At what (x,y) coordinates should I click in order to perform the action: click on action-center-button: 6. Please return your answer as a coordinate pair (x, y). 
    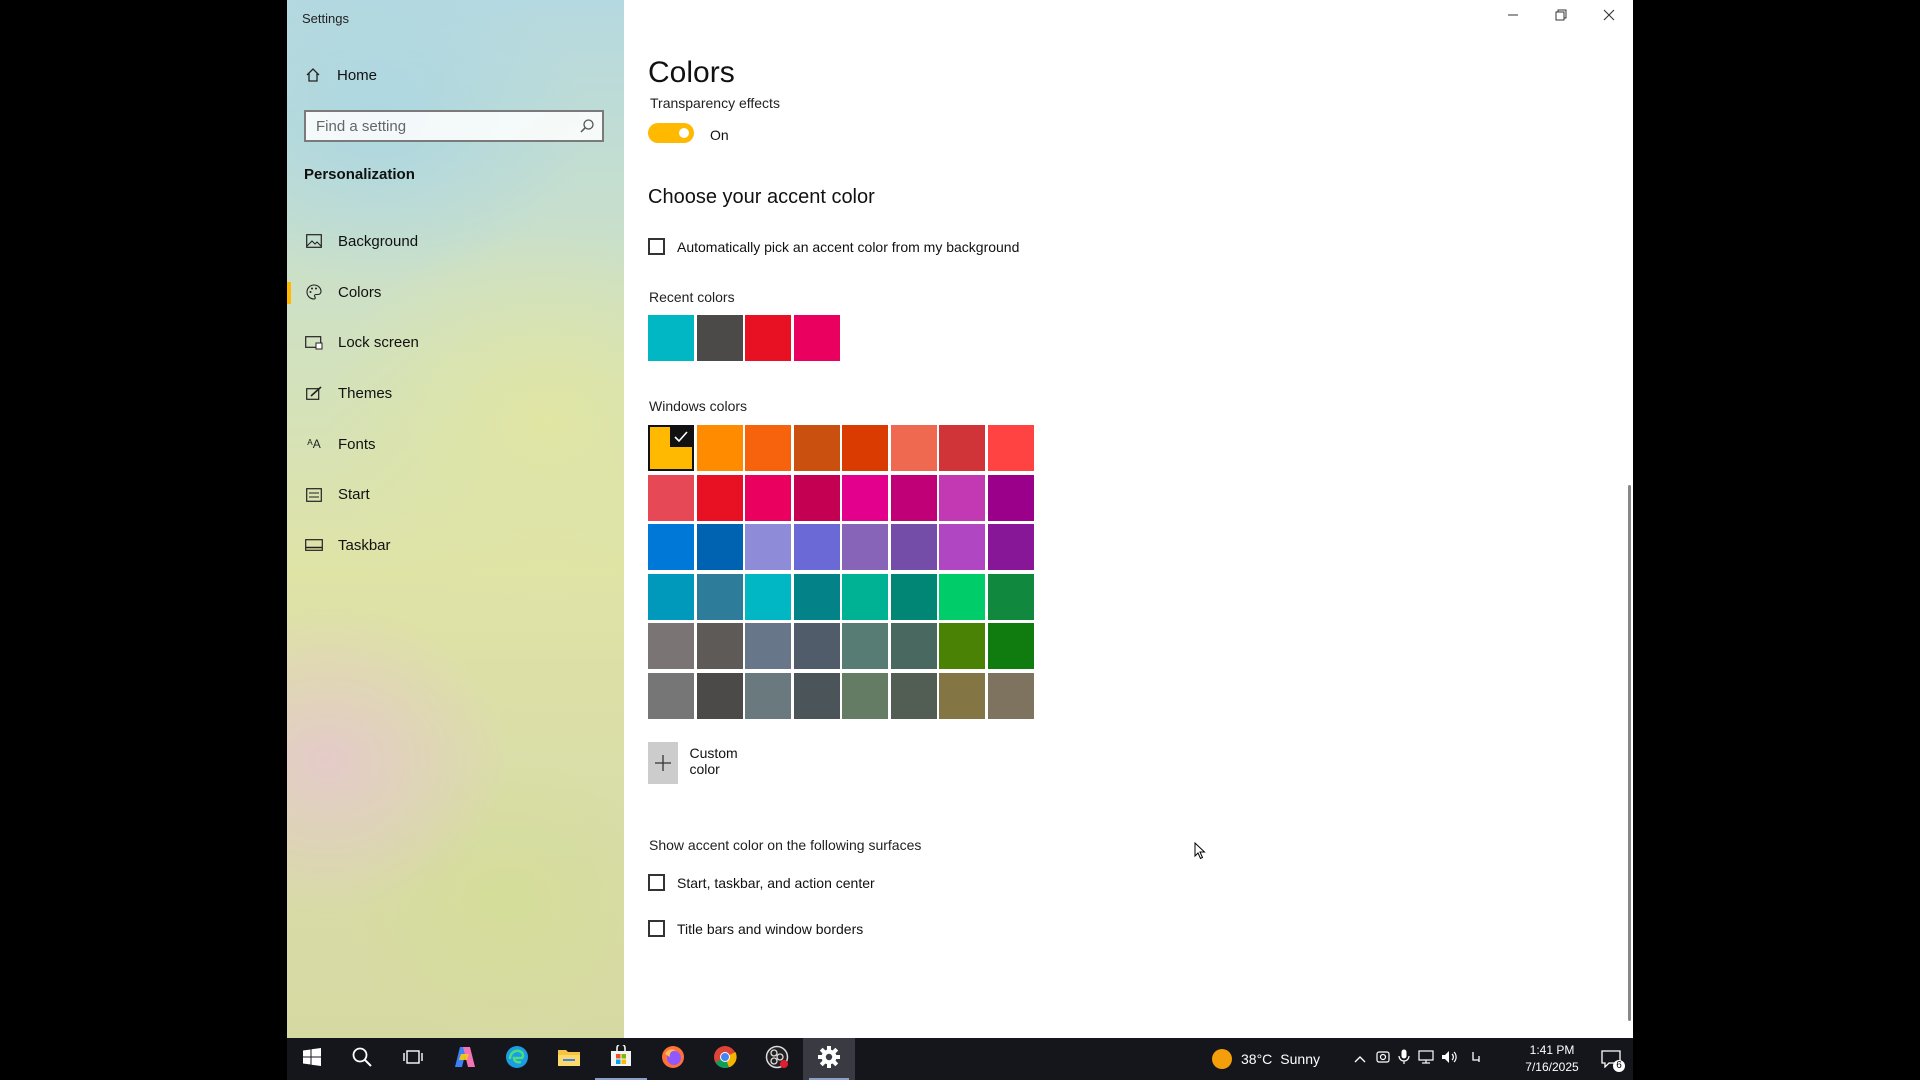
    Looking at the image, I should click on (1611, 1059).